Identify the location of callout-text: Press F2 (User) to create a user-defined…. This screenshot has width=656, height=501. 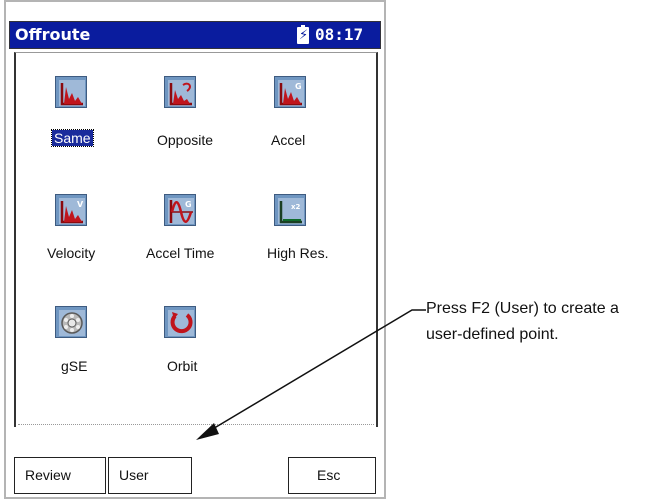
(541, 322).